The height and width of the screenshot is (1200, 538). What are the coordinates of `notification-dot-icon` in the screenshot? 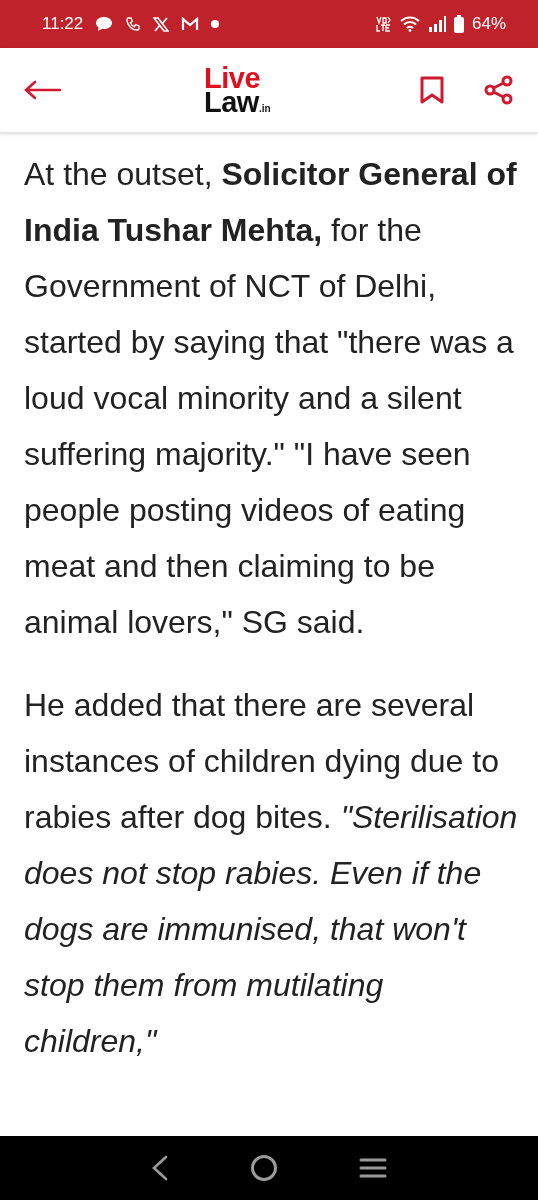 It's located at (215, 24).